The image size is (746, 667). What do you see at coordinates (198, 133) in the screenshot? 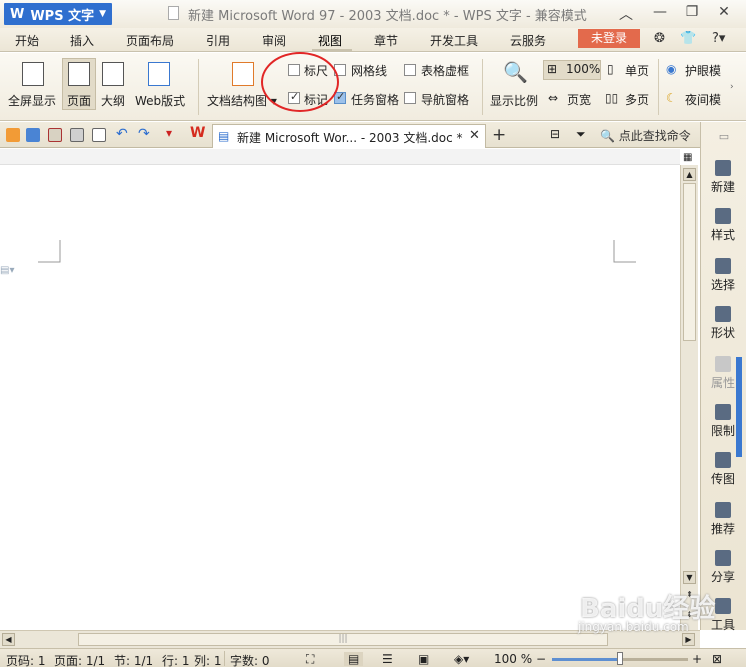
I see `wps-logo-icon: W` at bounding box center [198, 133].